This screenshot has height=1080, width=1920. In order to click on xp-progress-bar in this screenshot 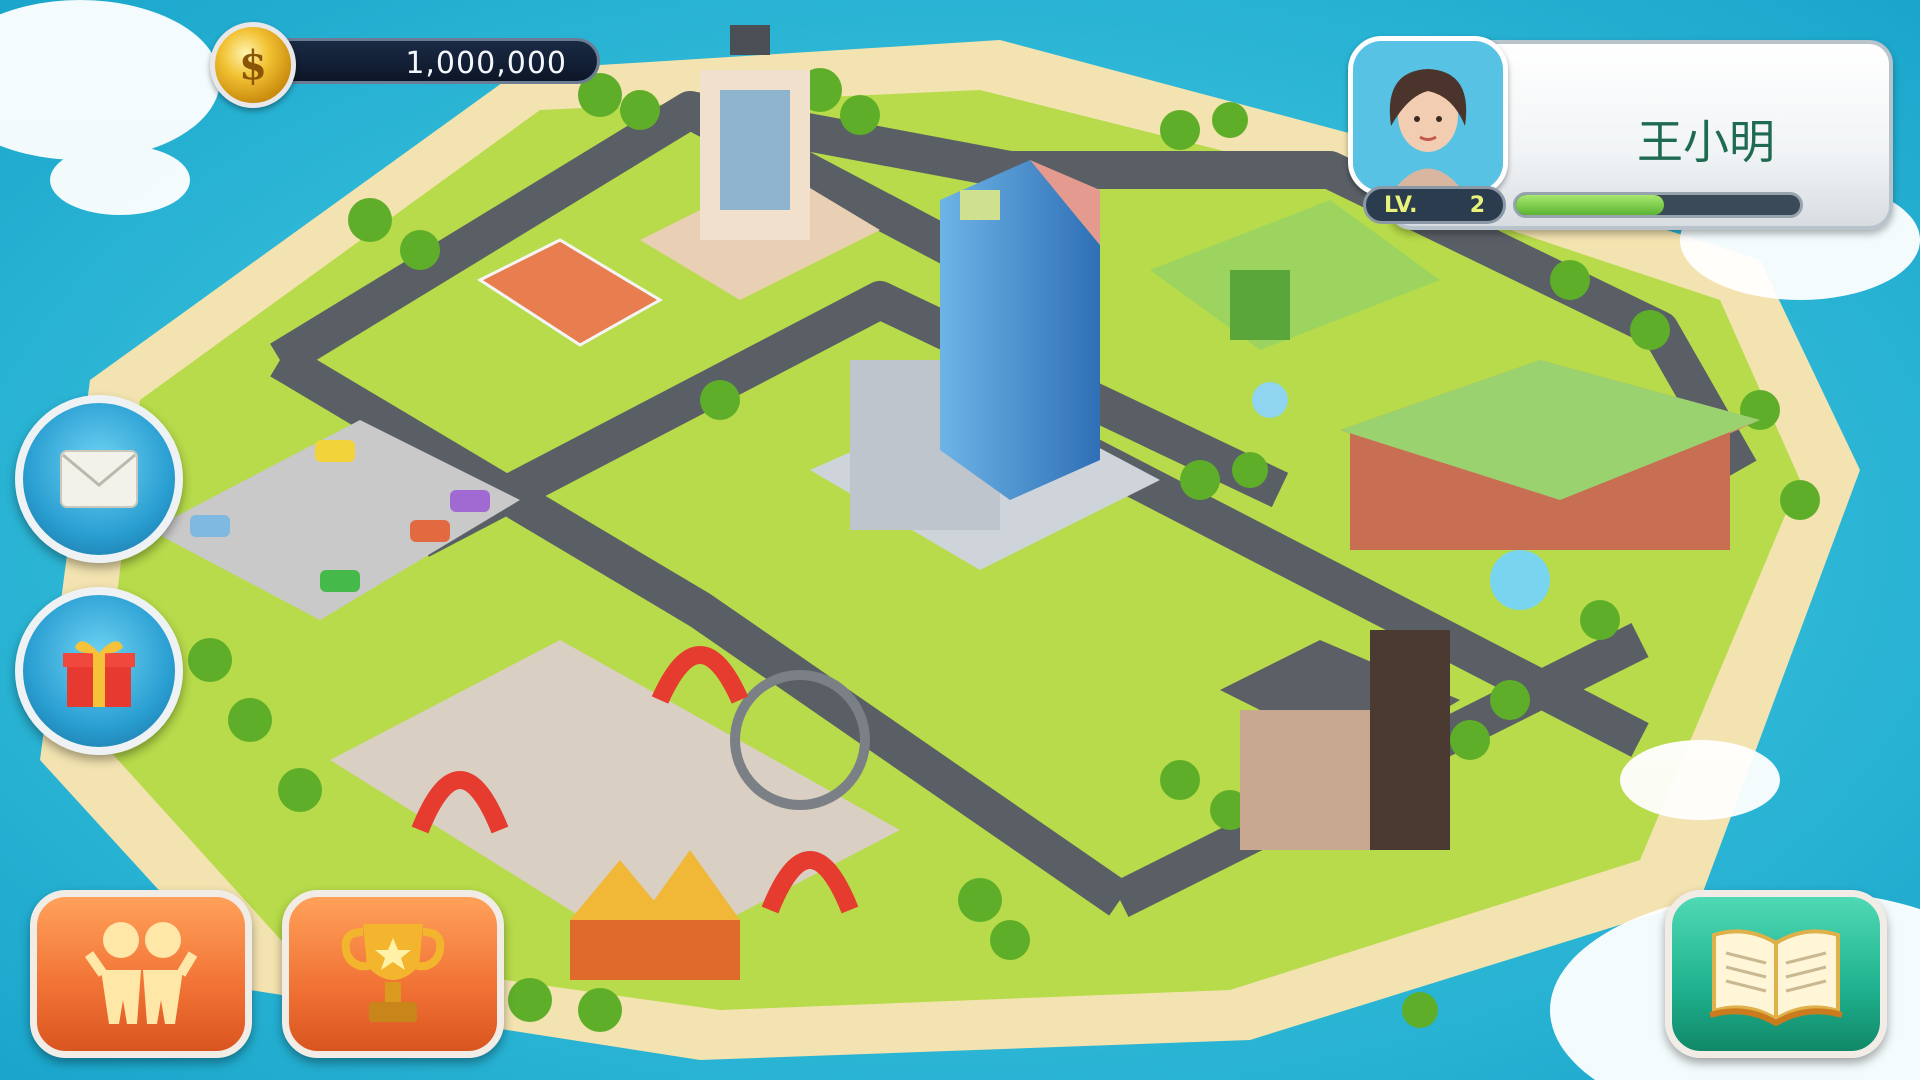, I will do `click(1658, 205)`.